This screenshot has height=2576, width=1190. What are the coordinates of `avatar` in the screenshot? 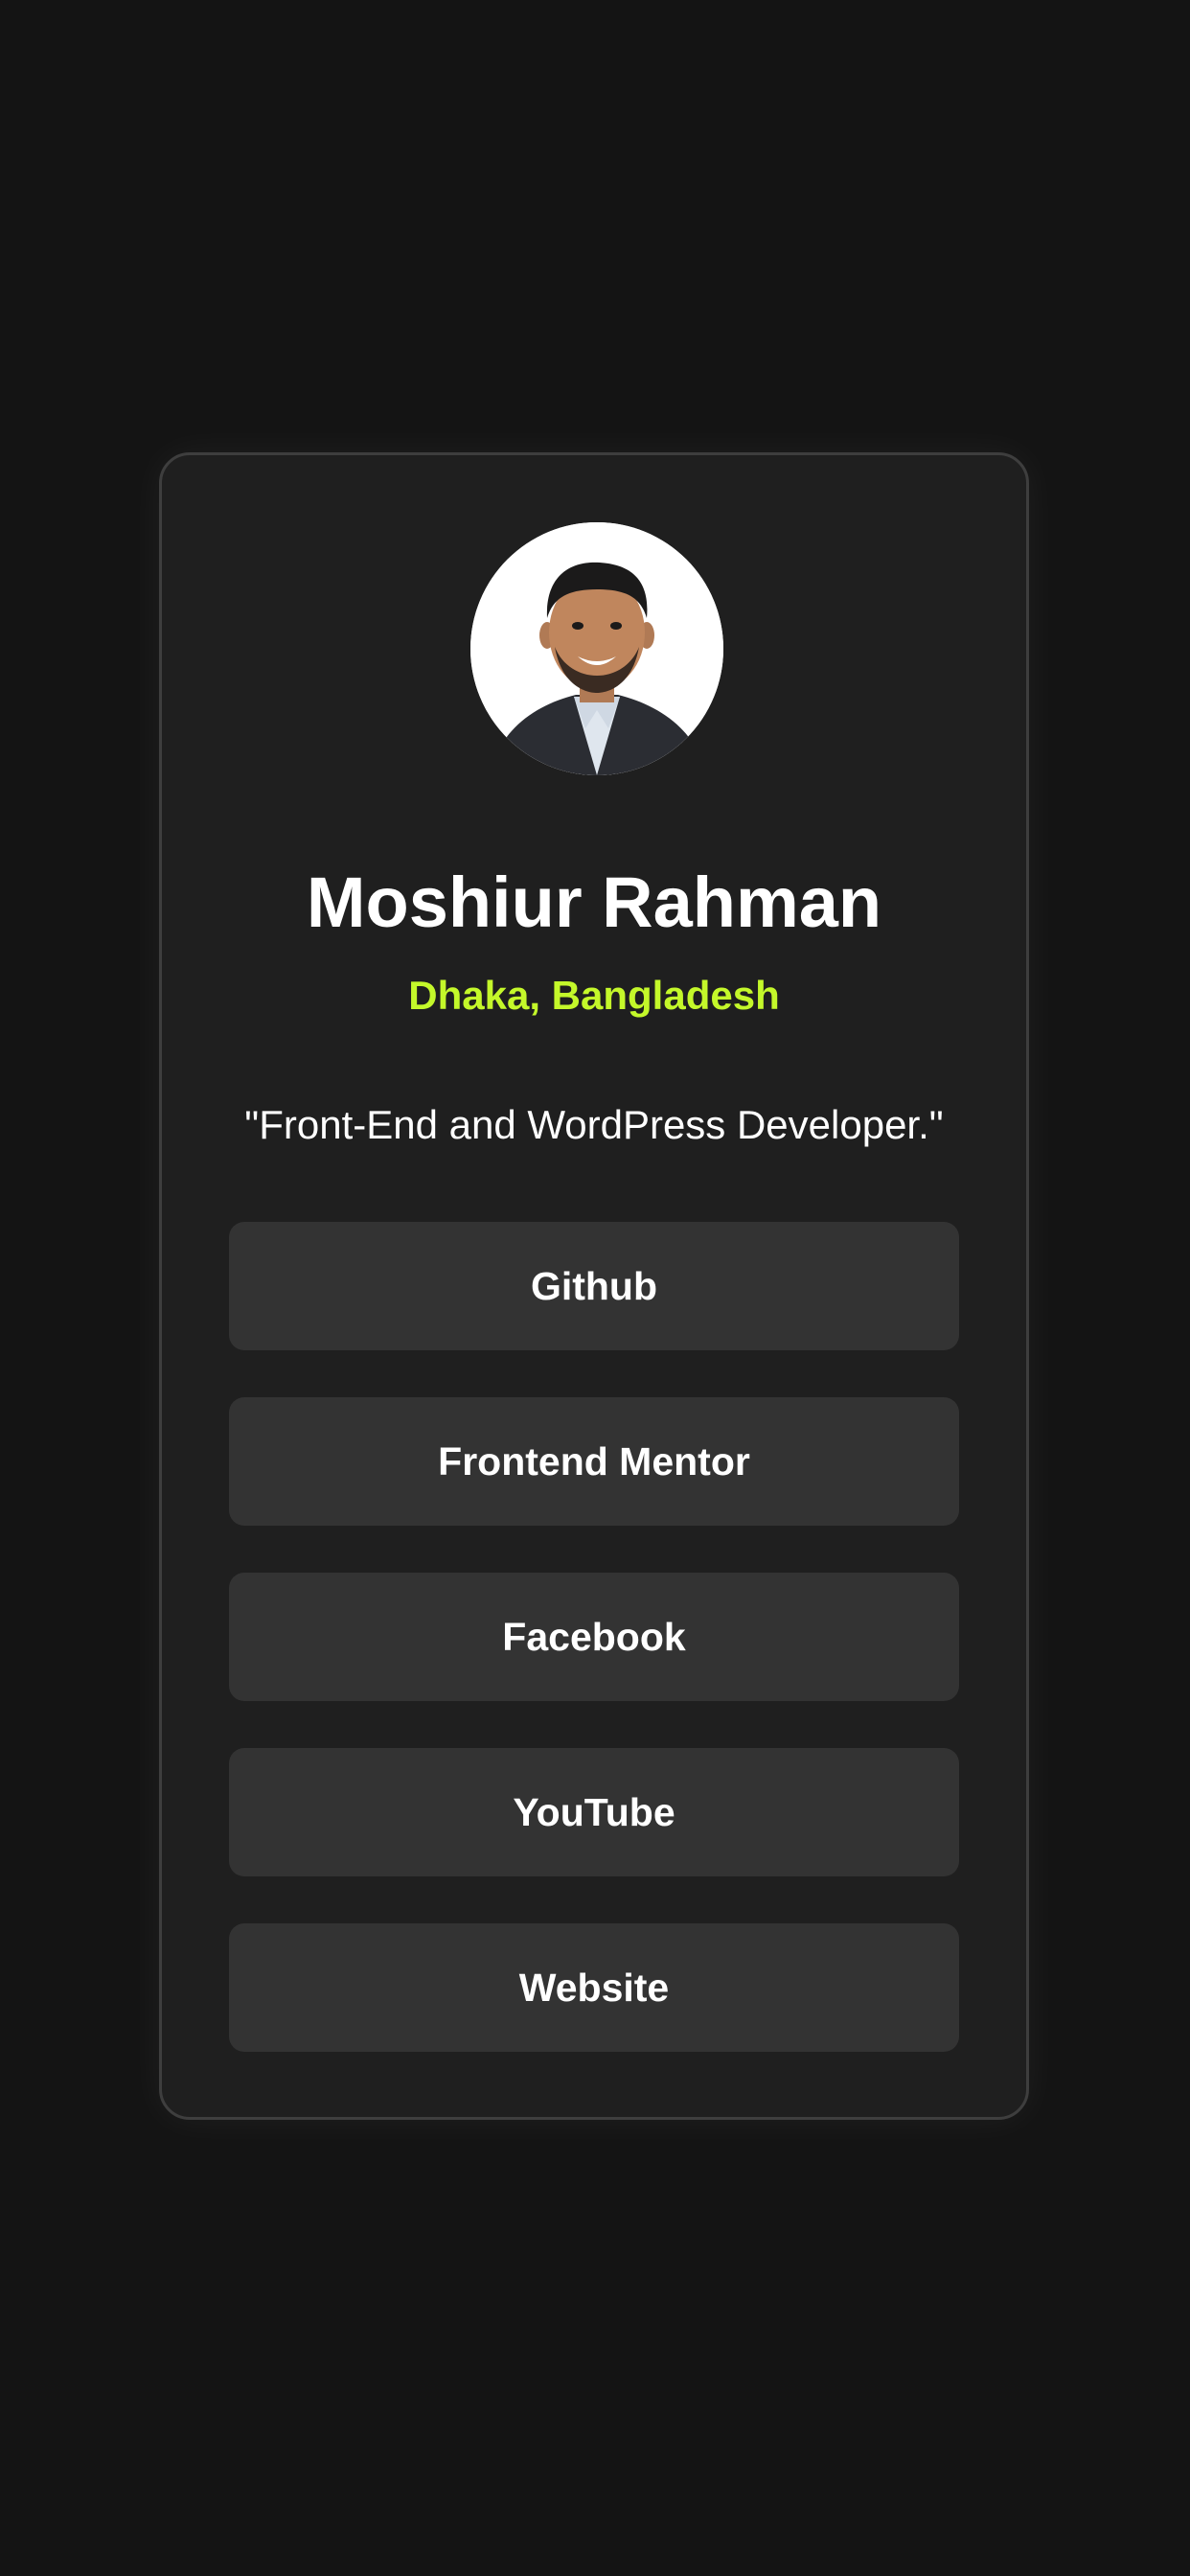 It's located at (596, 648).